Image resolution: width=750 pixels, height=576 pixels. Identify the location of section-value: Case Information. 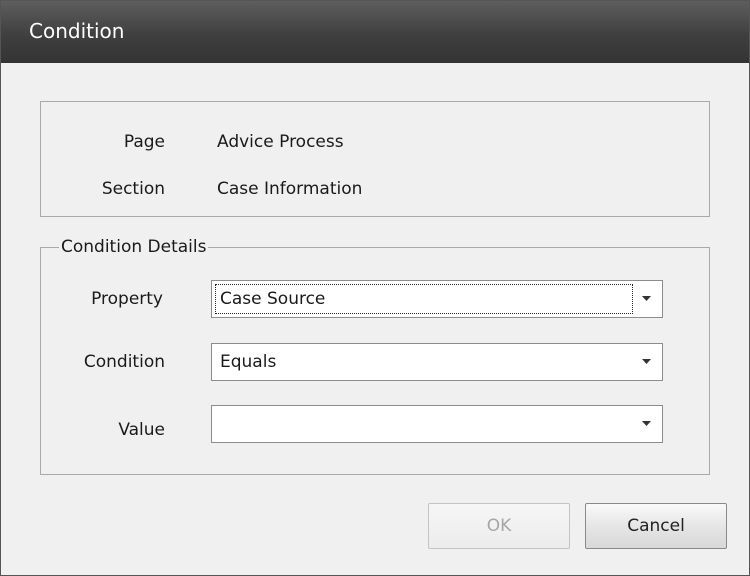
(290, 189).